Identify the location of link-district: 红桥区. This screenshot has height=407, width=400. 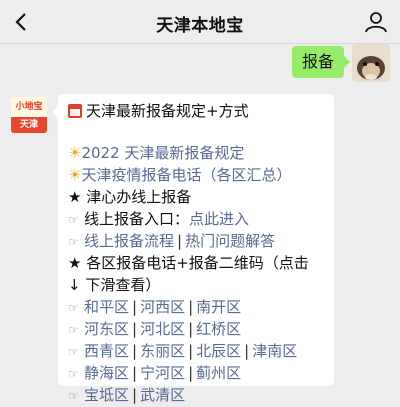
(218, 329).